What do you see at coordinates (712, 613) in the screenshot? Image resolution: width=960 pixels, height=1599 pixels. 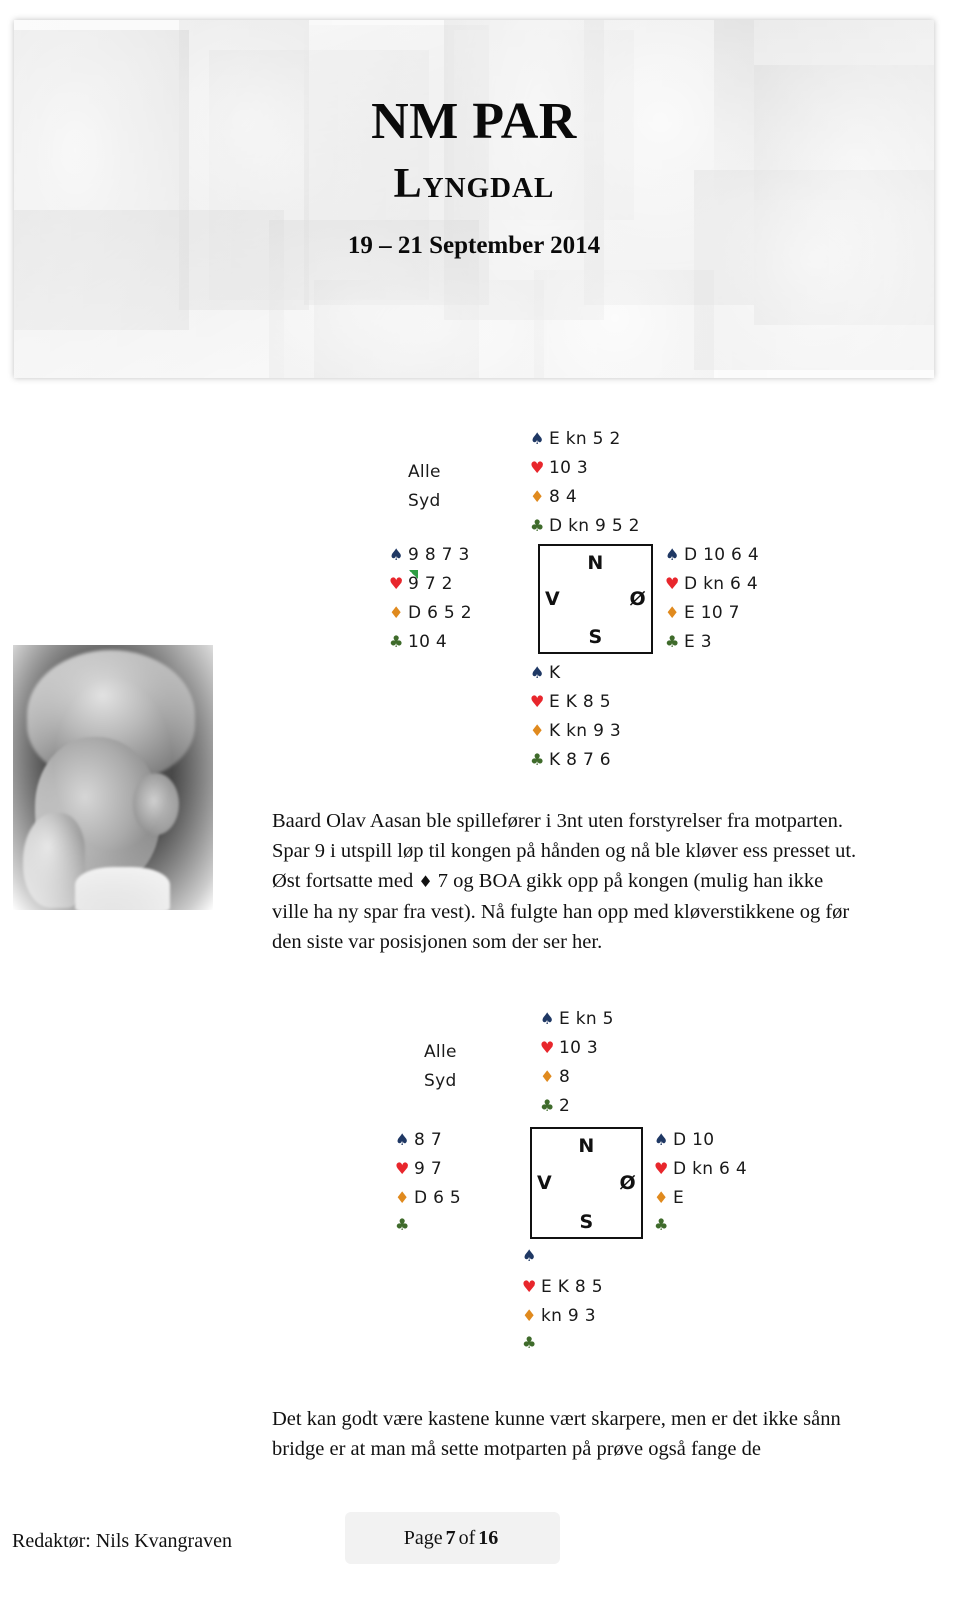 I see `cards: E 10 7` at bounding box center [712, 613].